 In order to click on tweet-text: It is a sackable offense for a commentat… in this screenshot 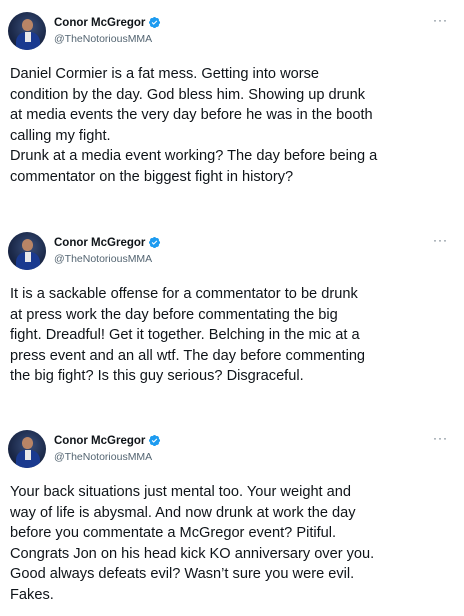, I will do `click(188, 335)`.